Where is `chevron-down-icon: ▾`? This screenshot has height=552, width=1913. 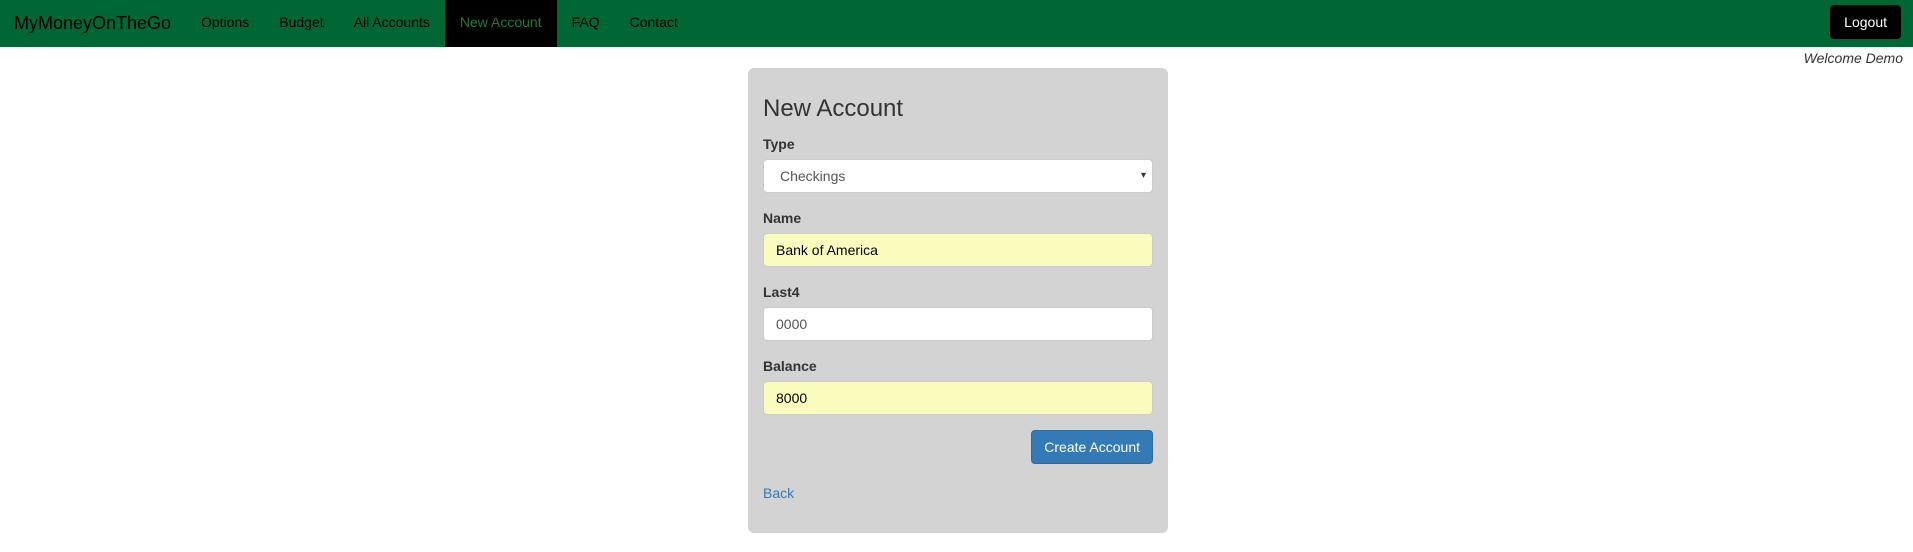 chevron-down-icon: ▾ is located at coordinates (1143, 175).